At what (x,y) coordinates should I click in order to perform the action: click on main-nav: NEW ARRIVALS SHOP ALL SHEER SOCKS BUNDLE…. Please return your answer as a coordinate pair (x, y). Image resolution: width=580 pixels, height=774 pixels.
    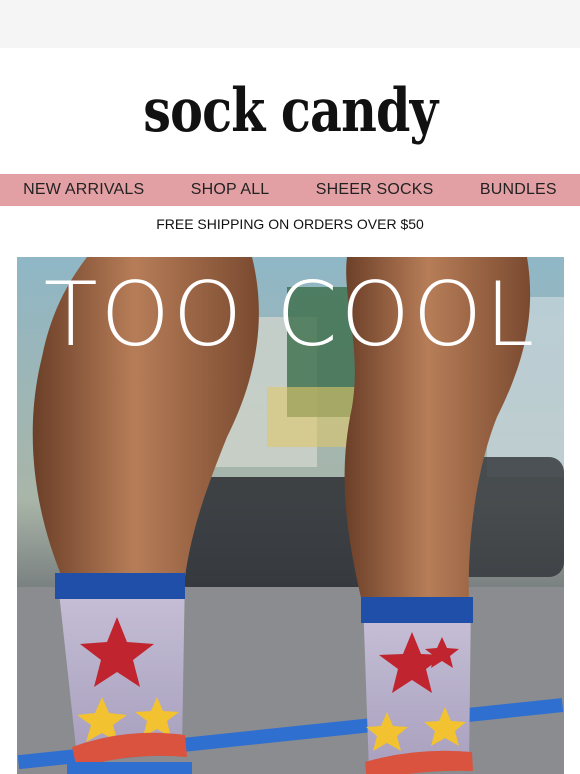
    Looking at the image, I should click on (290, 190).